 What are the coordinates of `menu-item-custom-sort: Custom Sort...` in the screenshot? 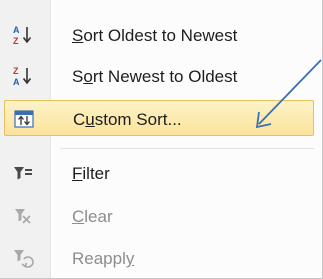 It's located at (159, 118).